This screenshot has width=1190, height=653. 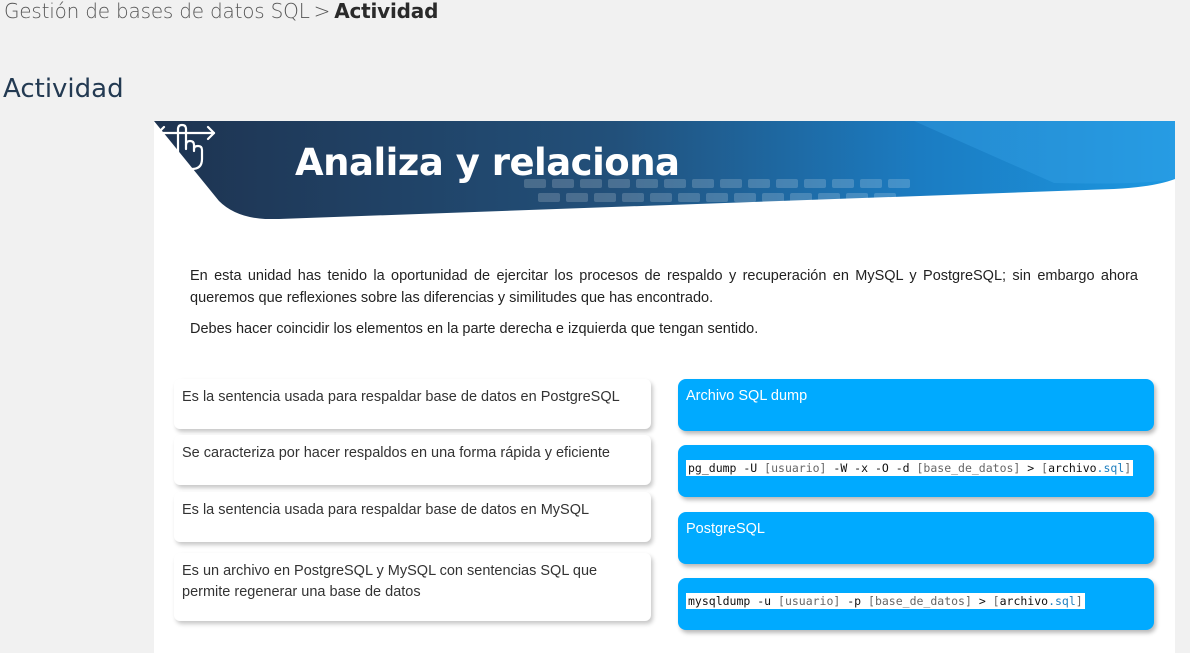 I want to click on breadcrumb-current: Actividad, so click(x=386, y=11).